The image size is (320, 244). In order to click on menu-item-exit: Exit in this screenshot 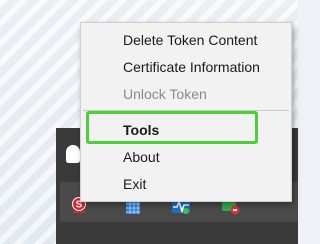, I will do `click(186, 184)`.